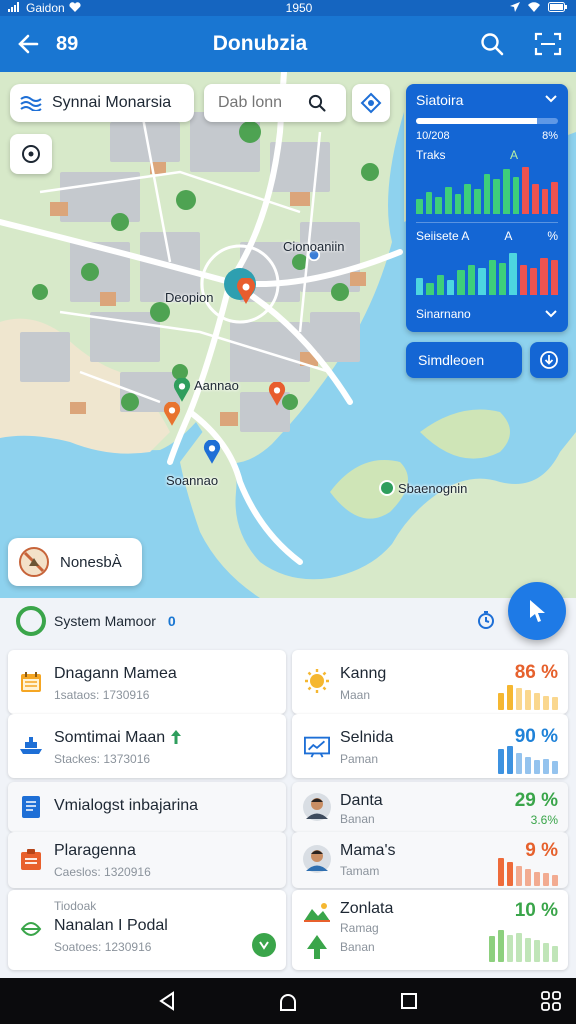 This screenshot has width=576, height=1024. I want to click on arrow-left-icon, so click(28, 44).